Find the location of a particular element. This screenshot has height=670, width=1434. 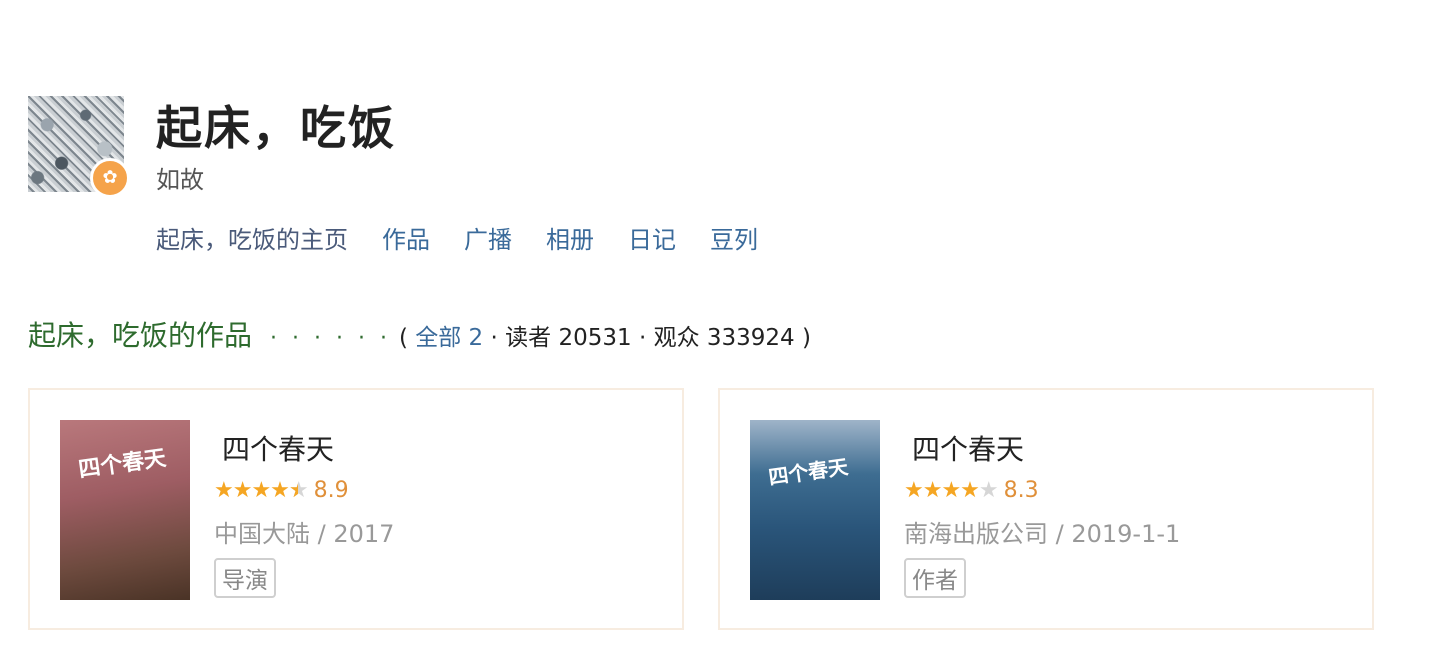

meta-close-paren: ) is located at coordinates (806, 338).